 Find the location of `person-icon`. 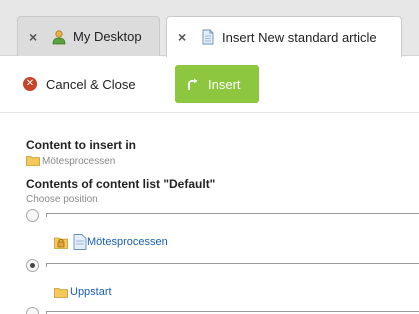

person-icon is located at coordinates (59, 37).